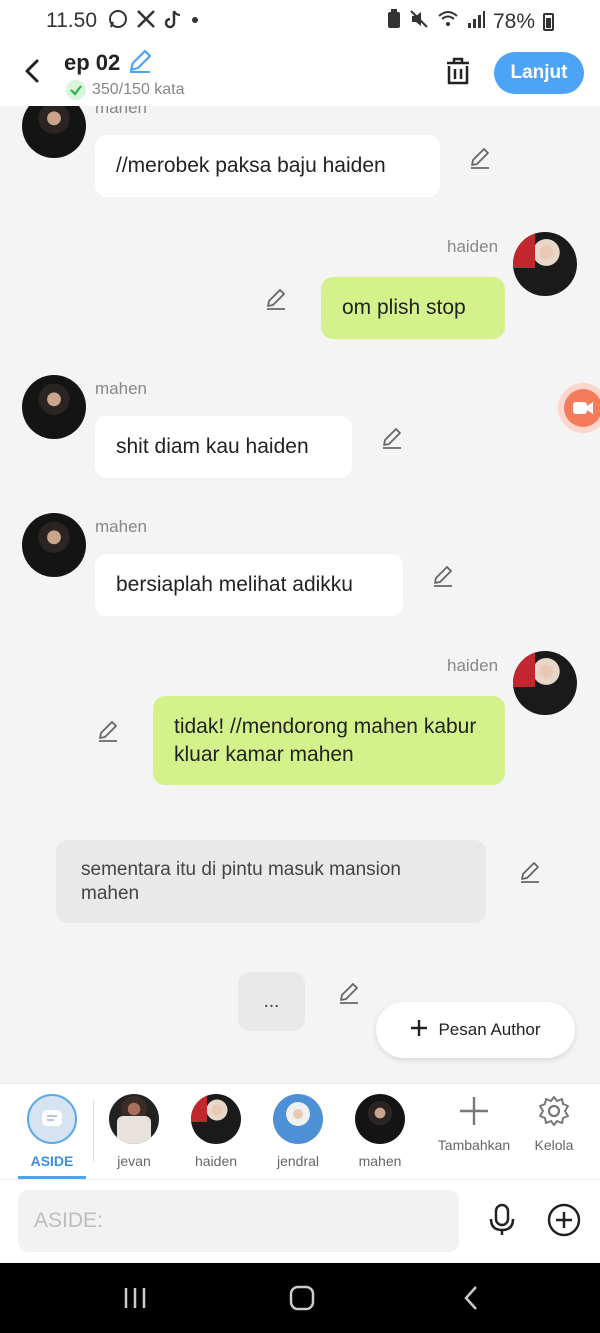  I want to click on message-text: //merobek paksa baju haiden, so click(251, 165).